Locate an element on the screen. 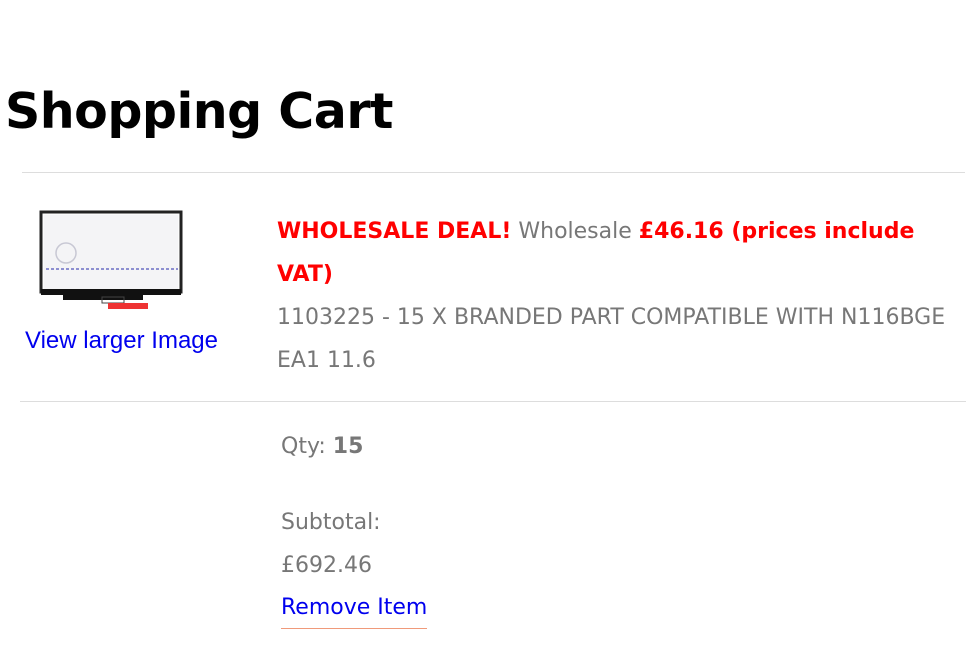 Image resolution: width=979 pixels, height=645 pixels. product-thumbnail is located at coordinates (111, 261).